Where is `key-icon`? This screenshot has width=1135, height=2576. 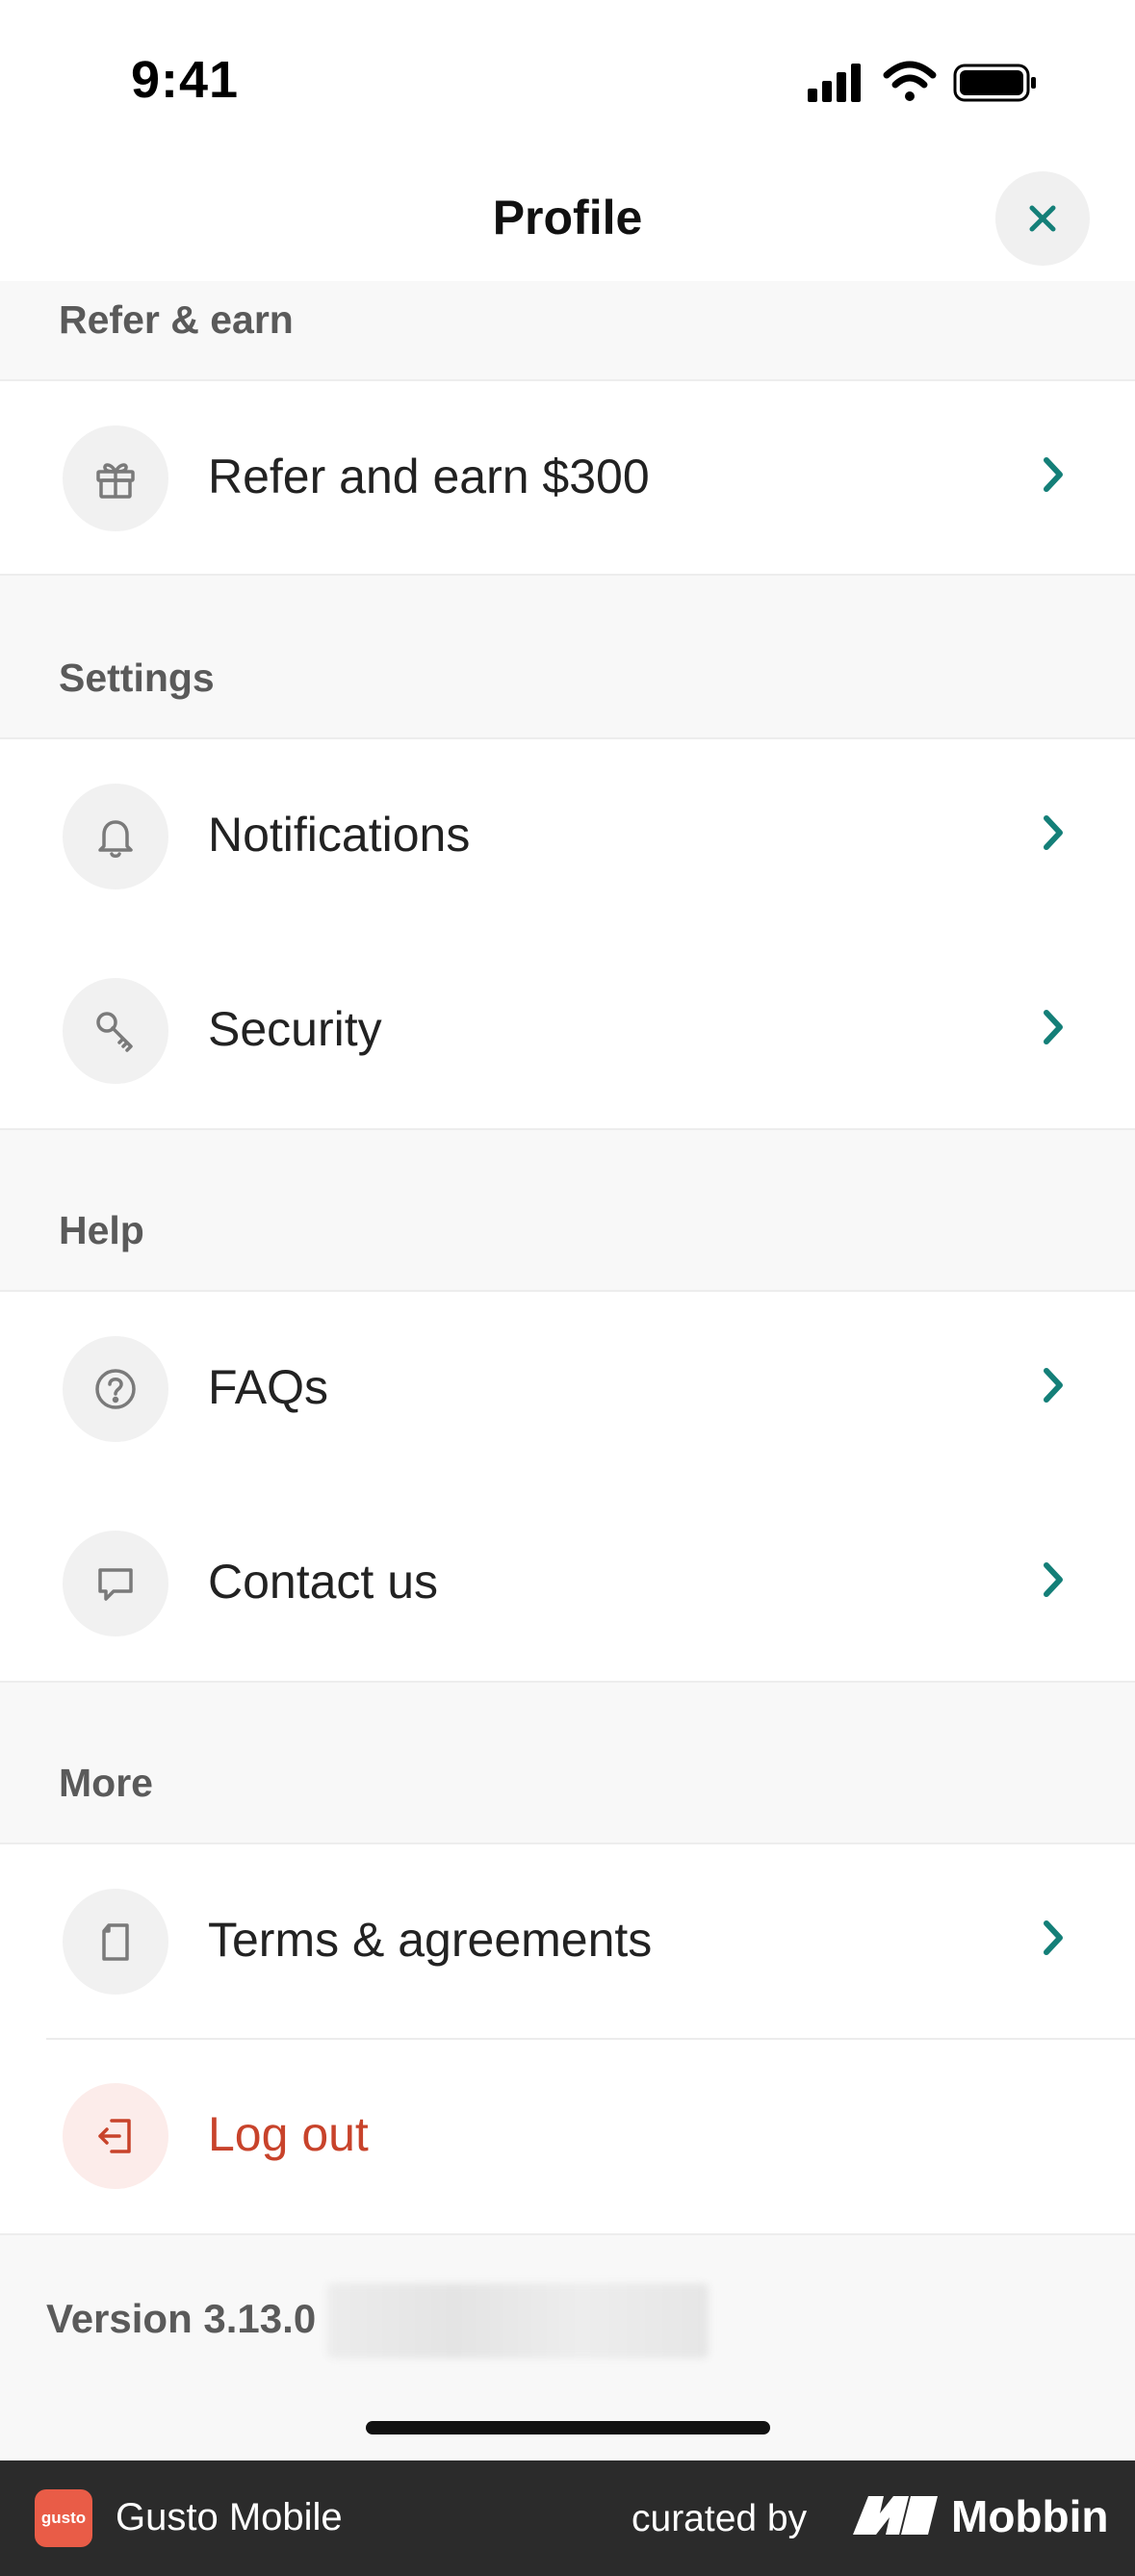 key-icon is located at coordinates (114, 1032).